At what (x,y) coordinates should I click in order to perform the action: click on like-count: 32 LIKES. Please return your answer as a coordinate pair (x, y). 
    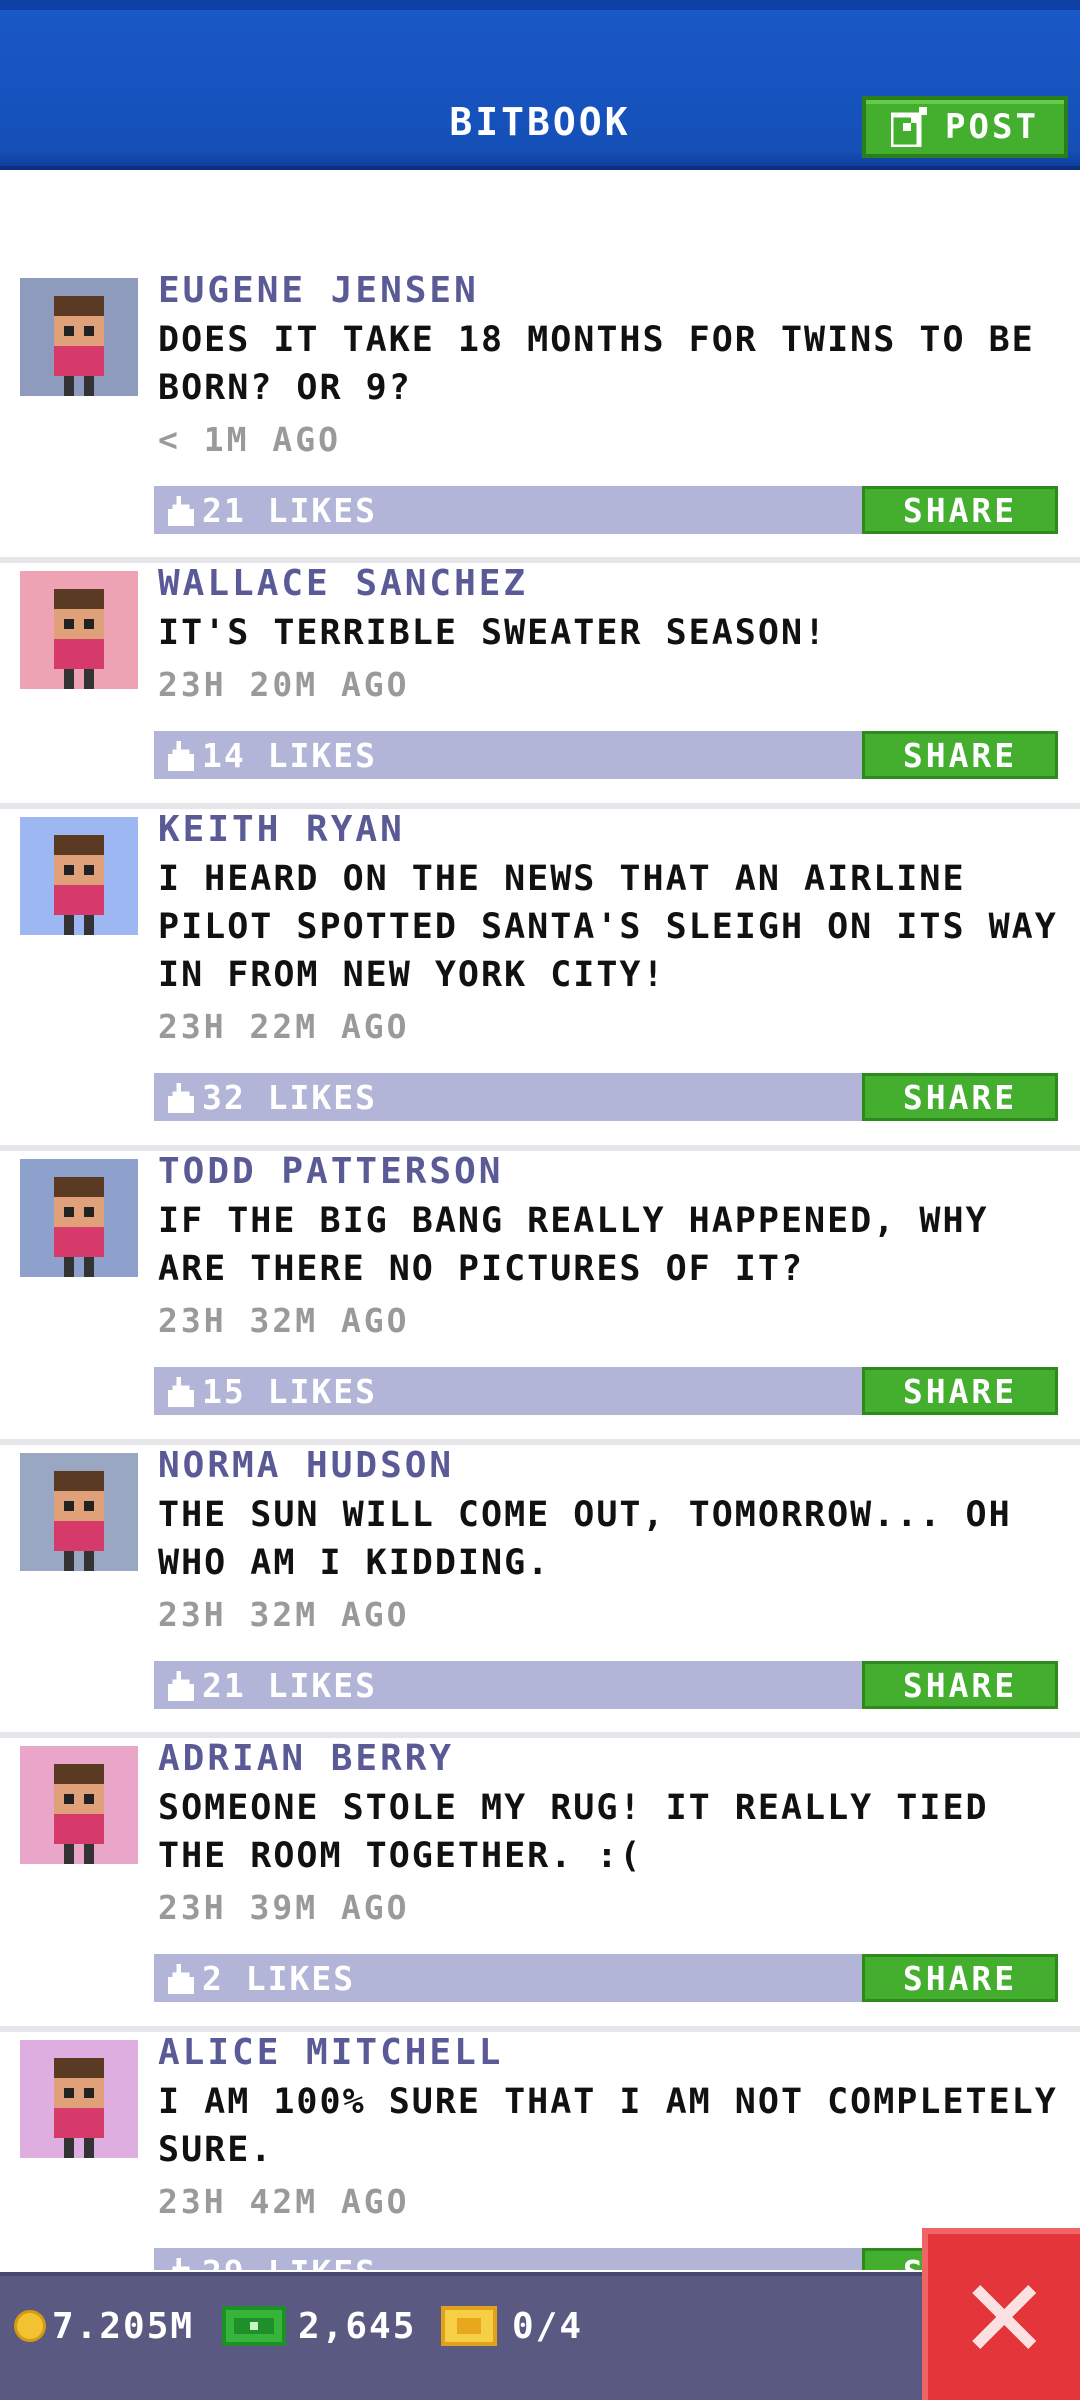
    Looking at the image, I should click on (272, 1097).